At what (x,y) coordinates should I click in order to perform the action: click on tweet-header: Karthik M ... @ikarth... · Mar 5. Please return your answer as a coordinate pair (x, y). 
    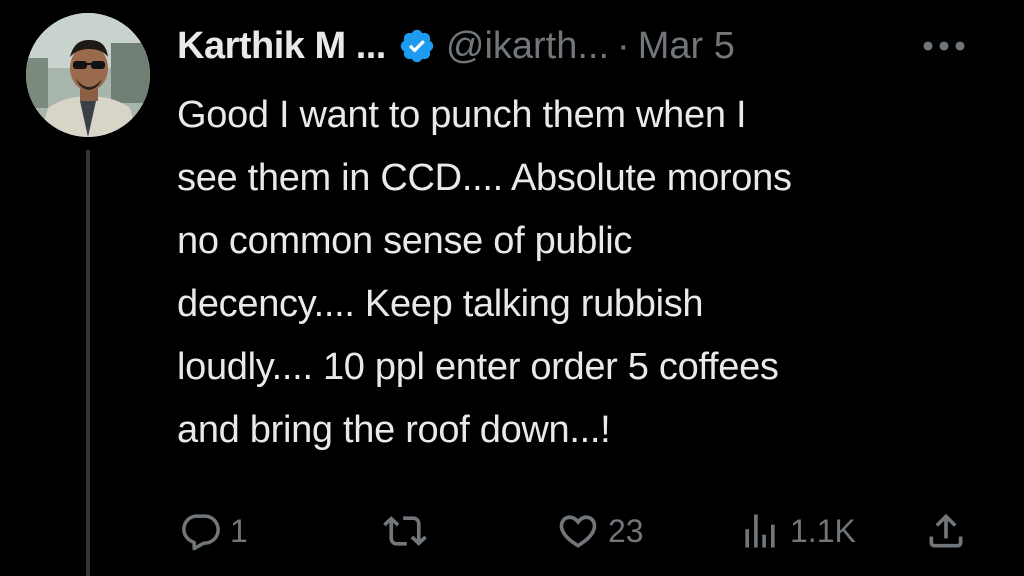
    Looking at the image, I should click on (456, 46).